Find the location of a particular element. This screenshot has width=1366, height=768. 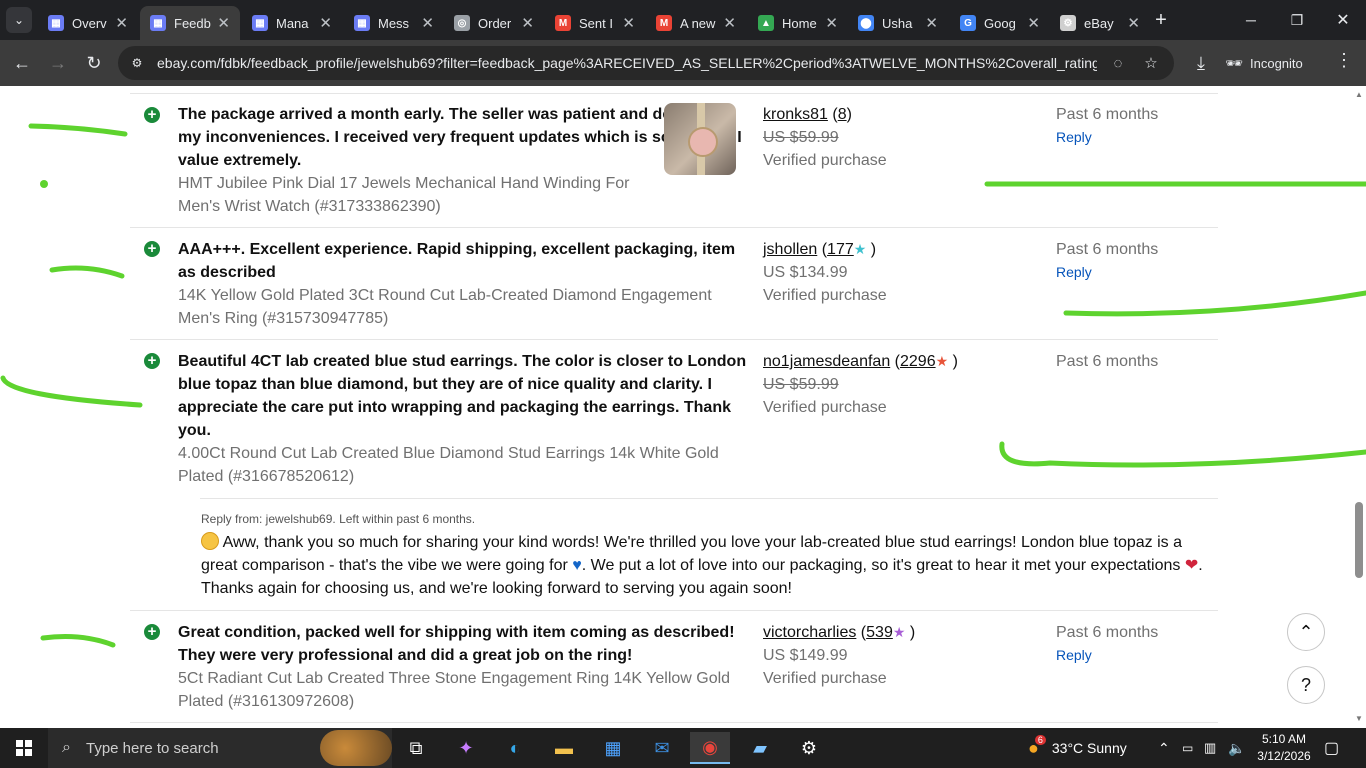

file-explorer-icon: ▬ is located at coordinates (564, 748).